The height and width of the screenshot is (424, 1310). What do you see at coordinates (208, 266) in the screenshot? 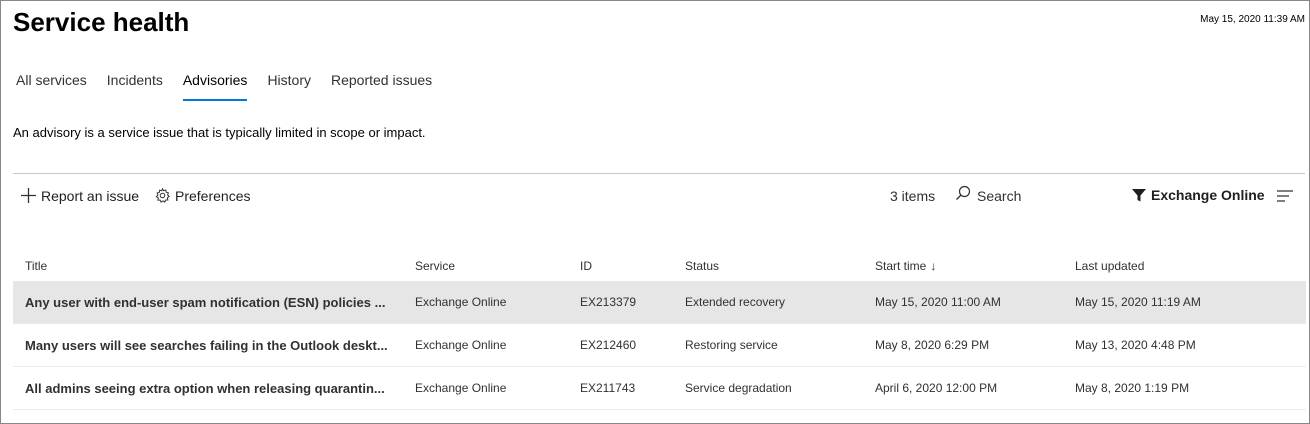
I see `column-header-title: Title` at bounding box center [208, 266].